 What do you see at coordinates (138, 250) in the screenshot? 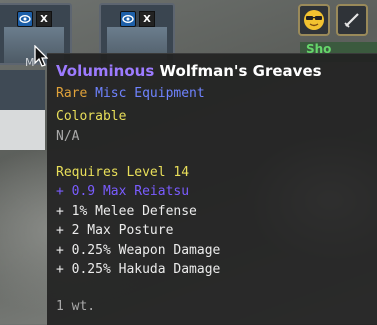
I see `stat-line: + 0.25% Weapon Damage` at bounding box center [138, 250].